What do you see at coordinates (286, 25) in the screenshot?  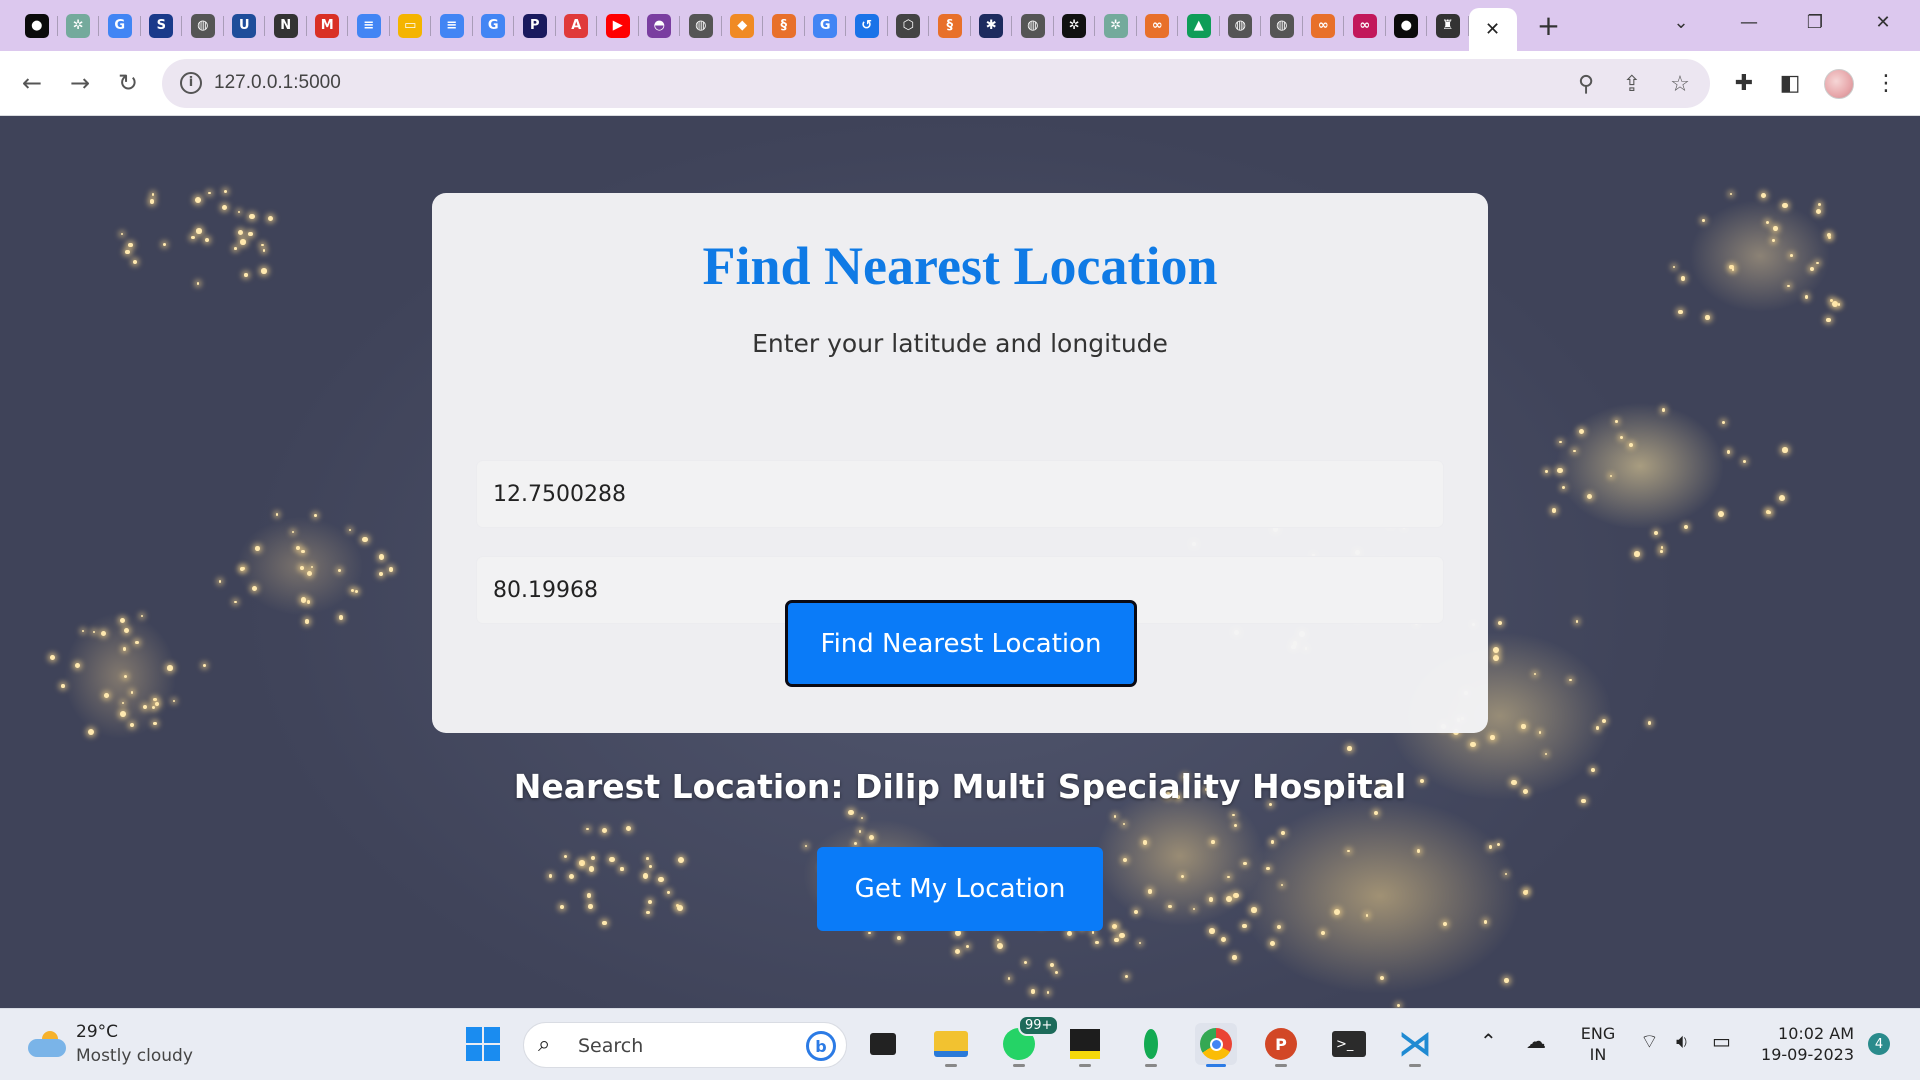 I see `browser-tab: N` at bounding box center [286, 25].